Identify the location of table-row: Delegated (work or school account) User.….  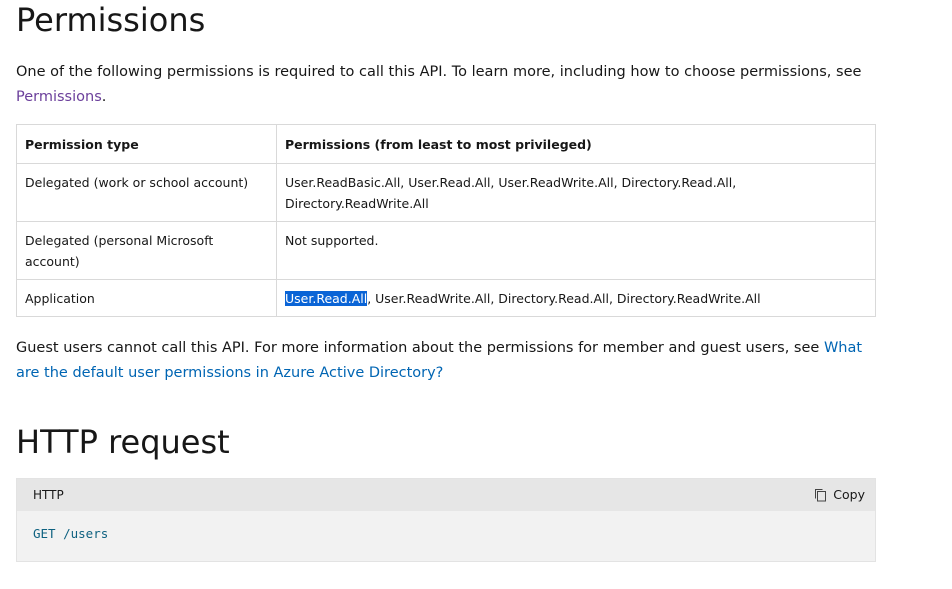
(446, 192).